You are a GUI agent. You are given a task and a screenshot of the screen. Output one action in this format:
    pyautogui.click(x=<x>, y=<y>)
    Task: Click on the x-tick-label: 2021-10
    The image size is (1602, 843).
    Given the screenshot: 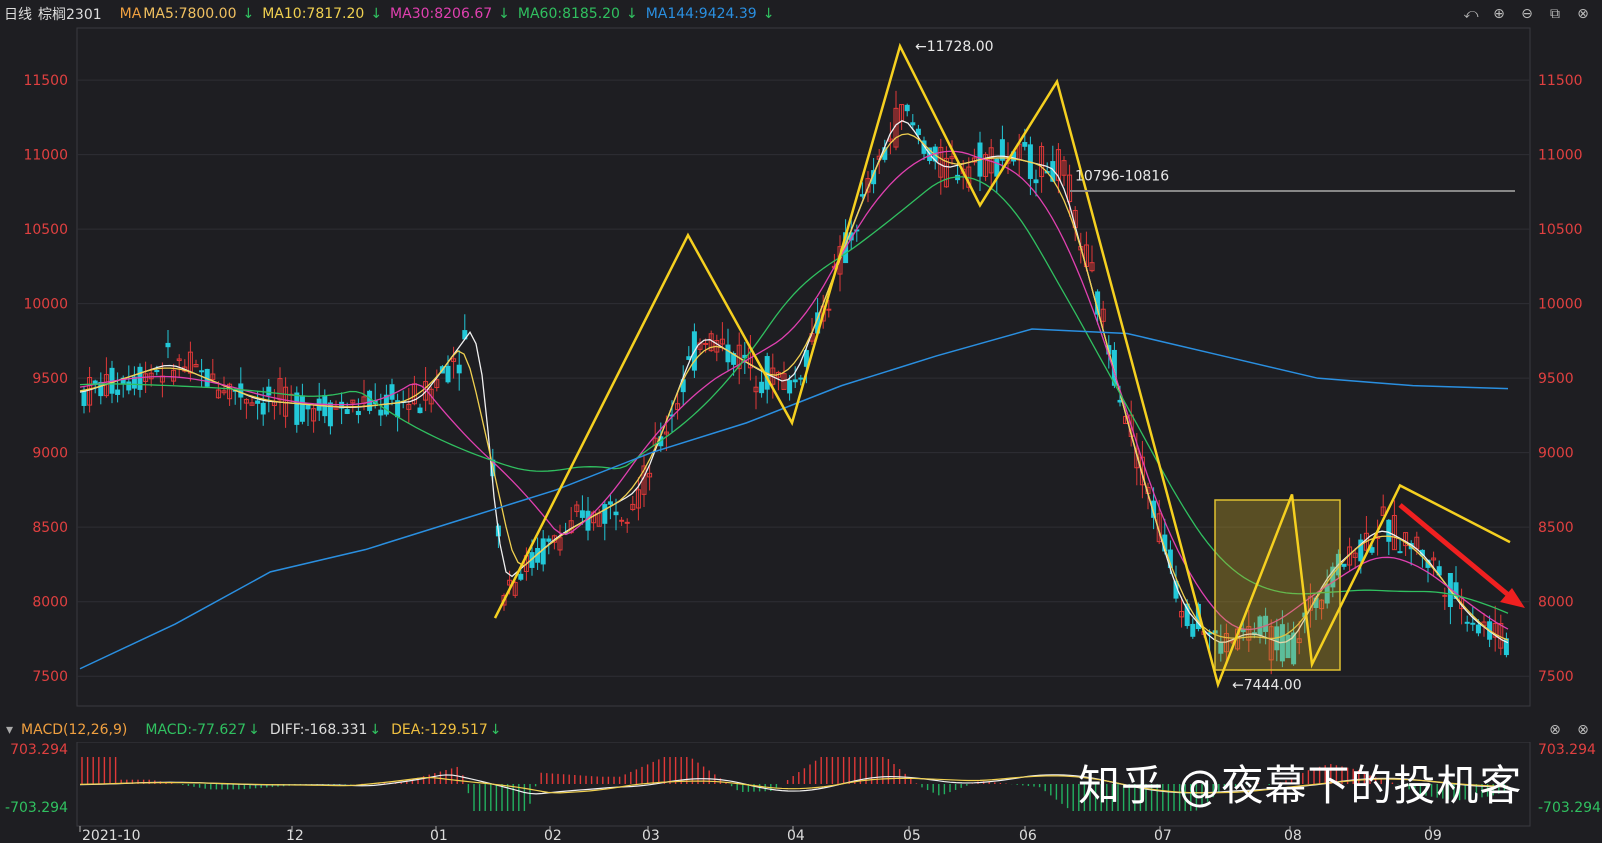 What is the action you would take?
    pyautogui.click(x=111, y=835)
    